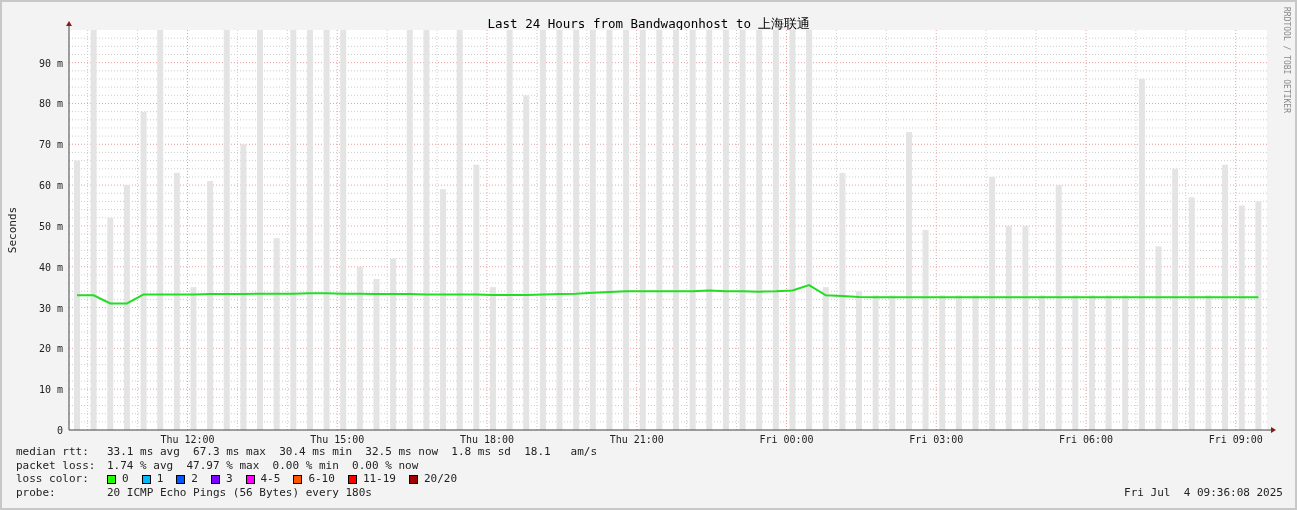 The width and height of the screenshot is (1297, 510). Describe the element at coordinates (50, 186) in the screenshot. I see `y-tick-label: 60 m` at that location.